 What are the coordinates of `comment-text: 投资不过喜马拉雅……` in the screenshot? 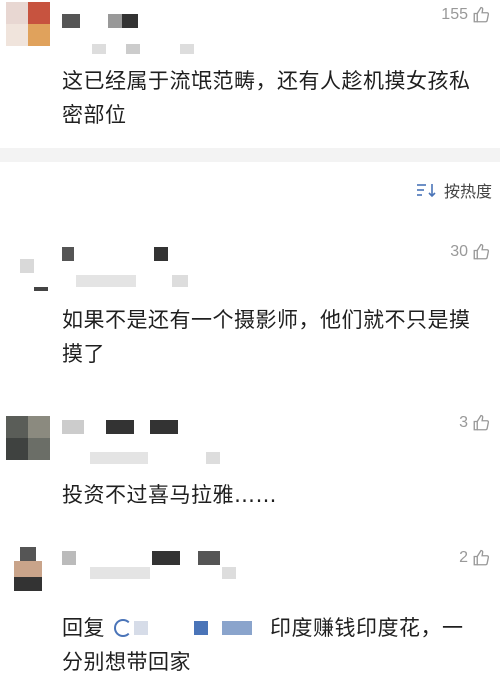 It's located at (169, 495).